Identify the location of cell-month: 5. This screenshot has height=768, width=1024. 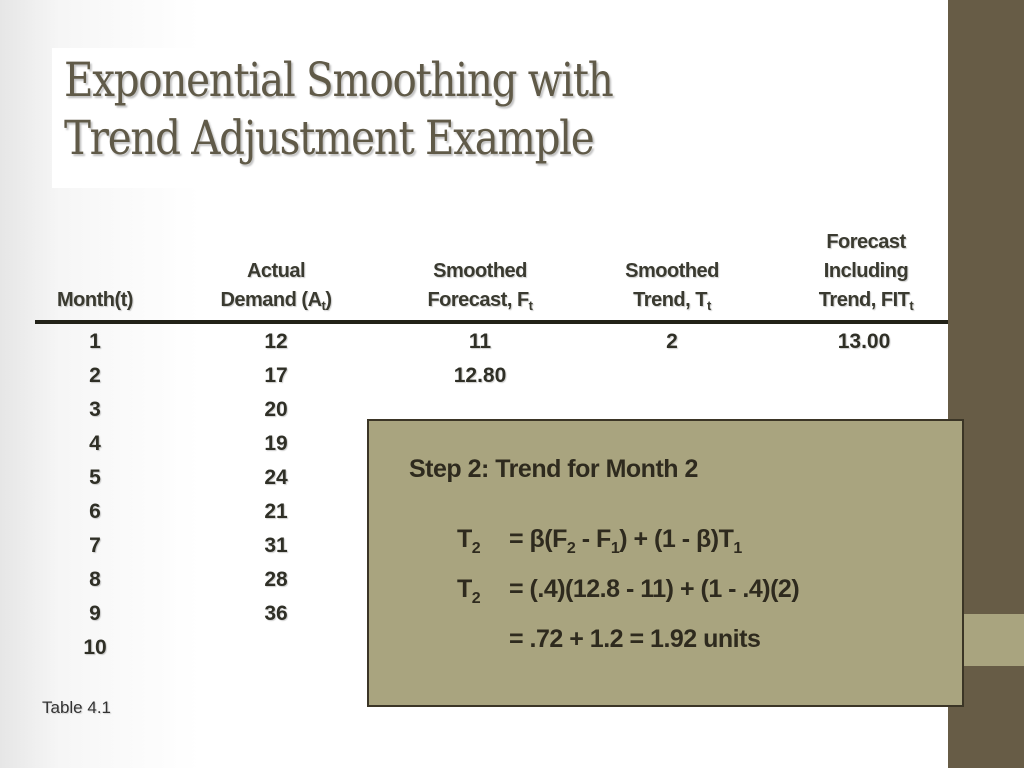
(95, 477).